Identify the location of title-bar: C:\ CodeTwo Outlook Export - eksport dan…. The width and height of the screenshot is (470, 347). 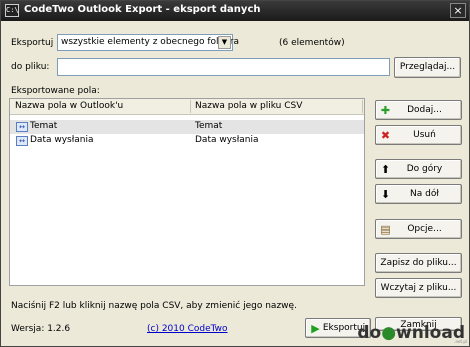
(235, 11).